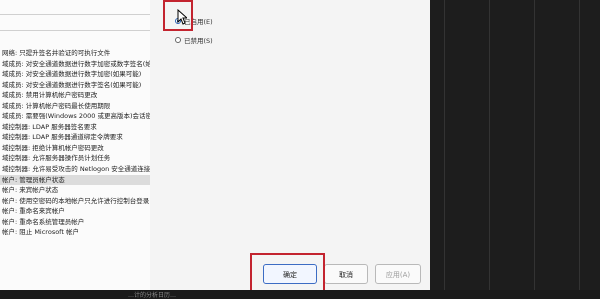 Image resolution: width=600 pixels, height=299 pixels. Describe the element at coordinates (182, 17) in the screenshot. I see `mouse-pointer-icon` at that location.